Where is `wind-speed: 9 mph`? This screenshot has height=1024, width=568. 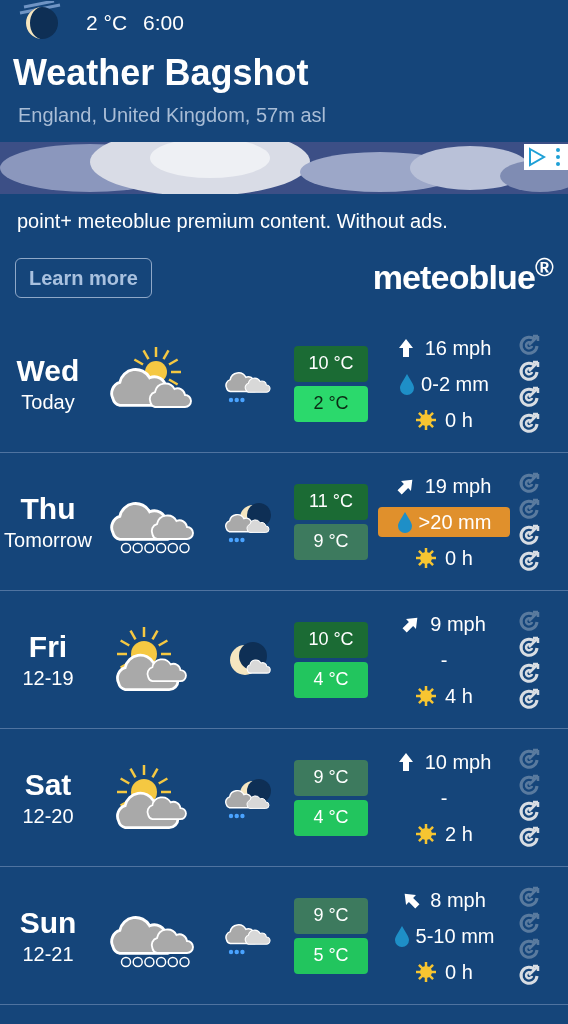
wind-speed: 9 mph is located at coordinates (458, 624).